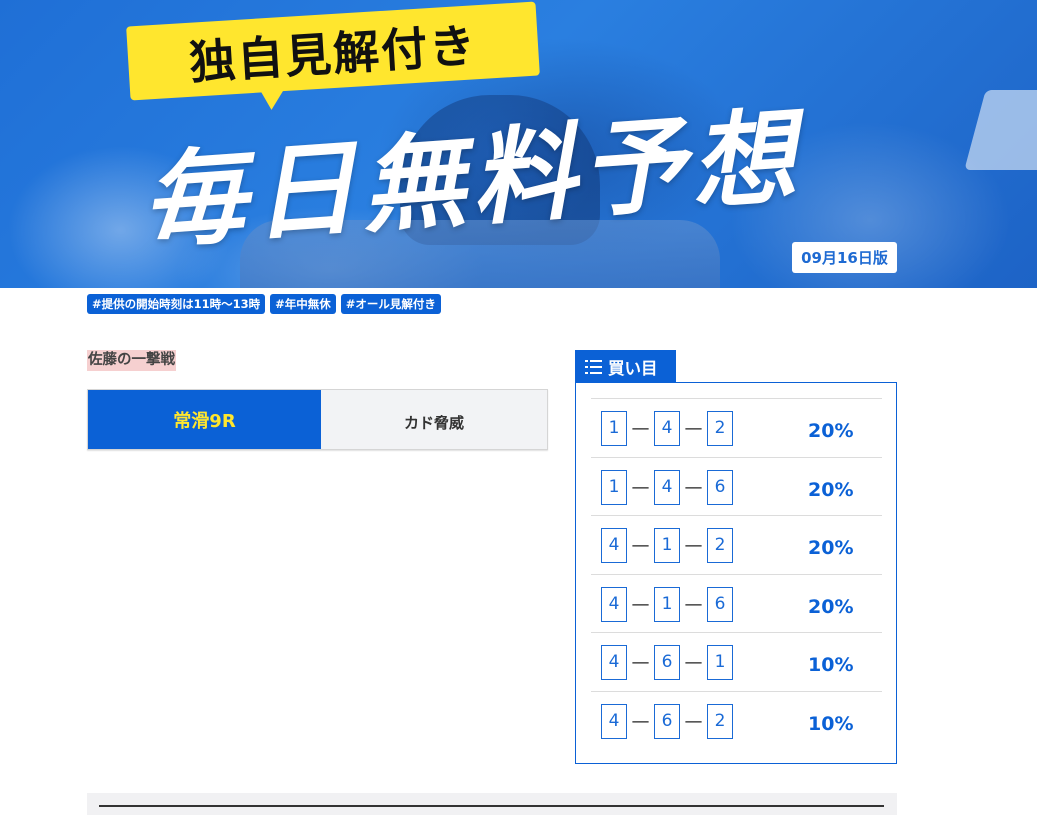 The width and height of the screenshot is (1037, 815). What do you see at coordinates (736, 661) in the screenshot?
I see `bet-row: 4 — 6 — 1 10%` at bounding box center [736, 661].